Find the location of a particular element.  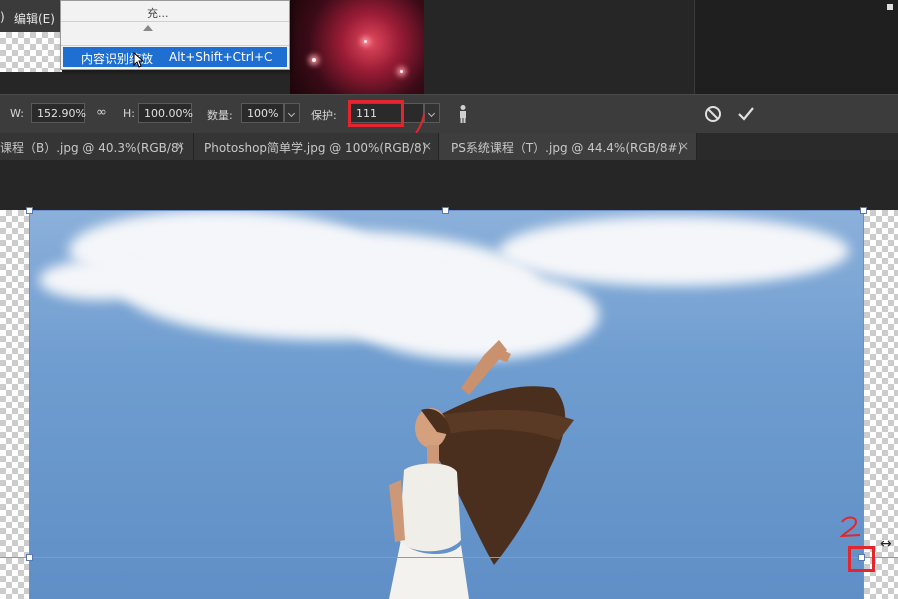

scroll-up-icon is located at coordinates (148, 28).